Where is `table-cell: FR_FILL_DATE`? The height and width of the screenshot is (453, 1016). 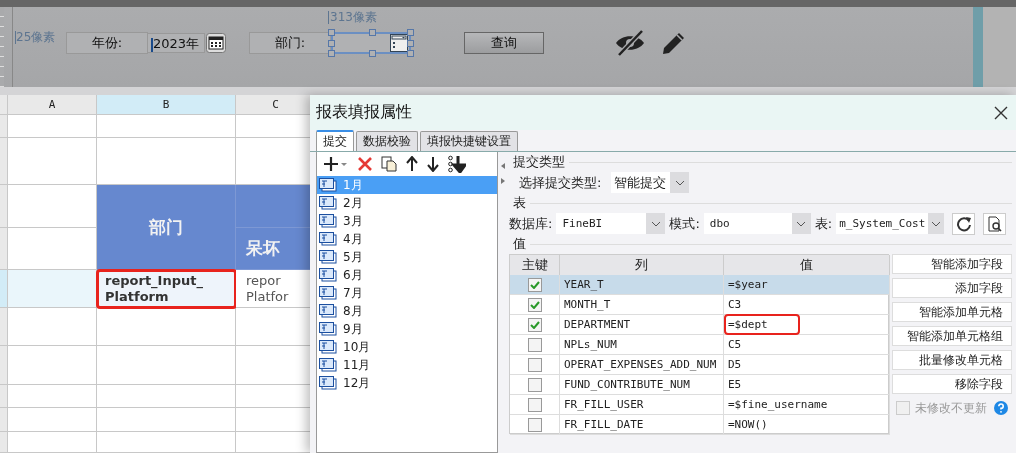 table-cell: FR_FILL_DATE is located at coordinates (642, 425).